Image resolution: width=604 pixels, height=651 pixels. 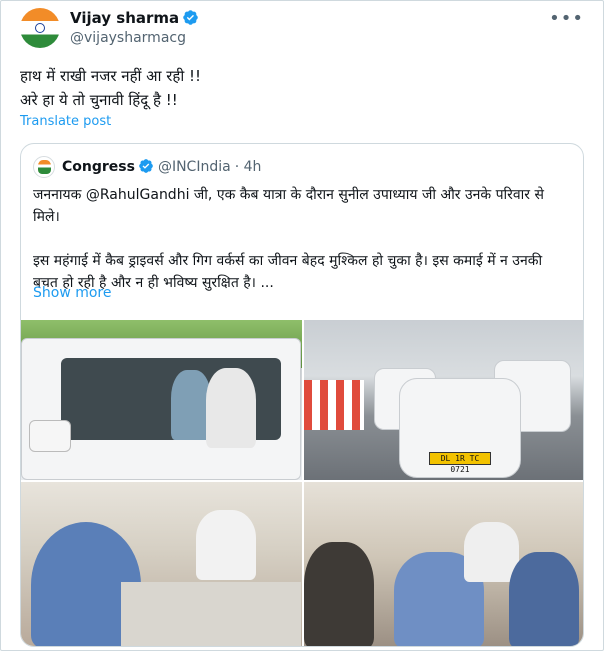 What do you see at coordinates (443, 564) in the screenshot?
I see `photo-group-meal` at bounding box center [443, 564].